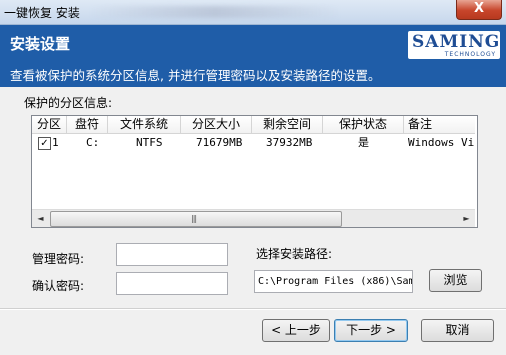  I want to click on install-path-input: C:\Program Files (x86)\Sam, so click(333, 281).